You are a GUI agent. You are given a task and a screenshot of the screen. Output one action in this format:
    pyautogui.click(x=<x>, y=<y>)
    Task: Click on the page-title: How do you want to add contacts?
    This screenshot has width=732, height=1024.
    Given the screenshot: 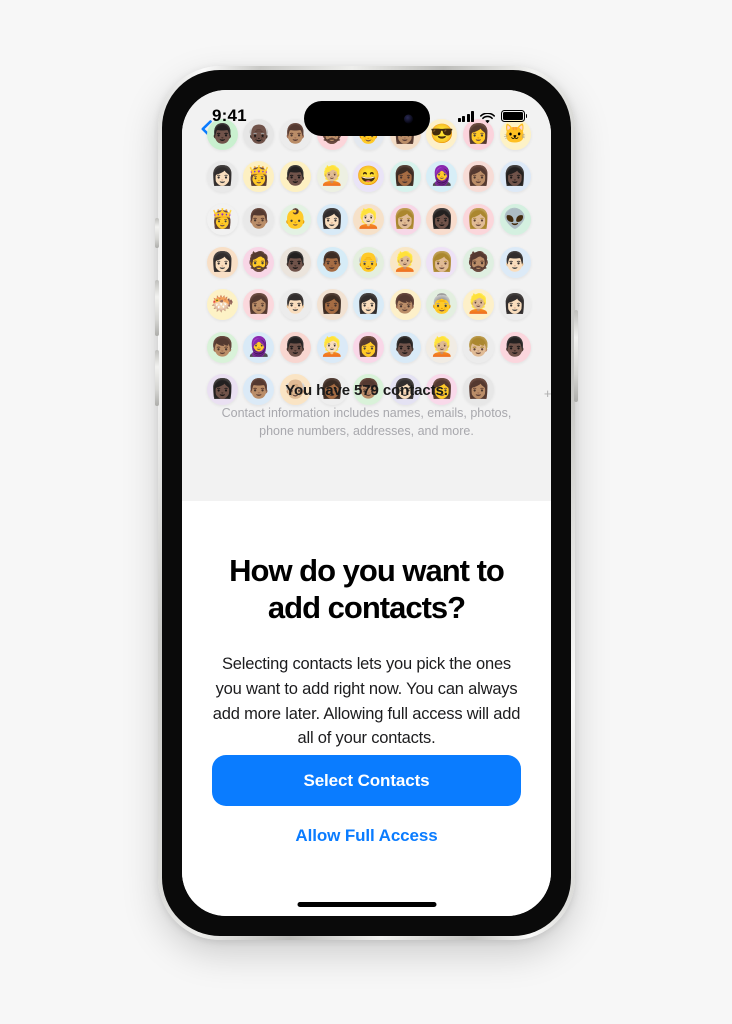 What is the action you would take?
    pyautogui.click(x=367, y=589)
    